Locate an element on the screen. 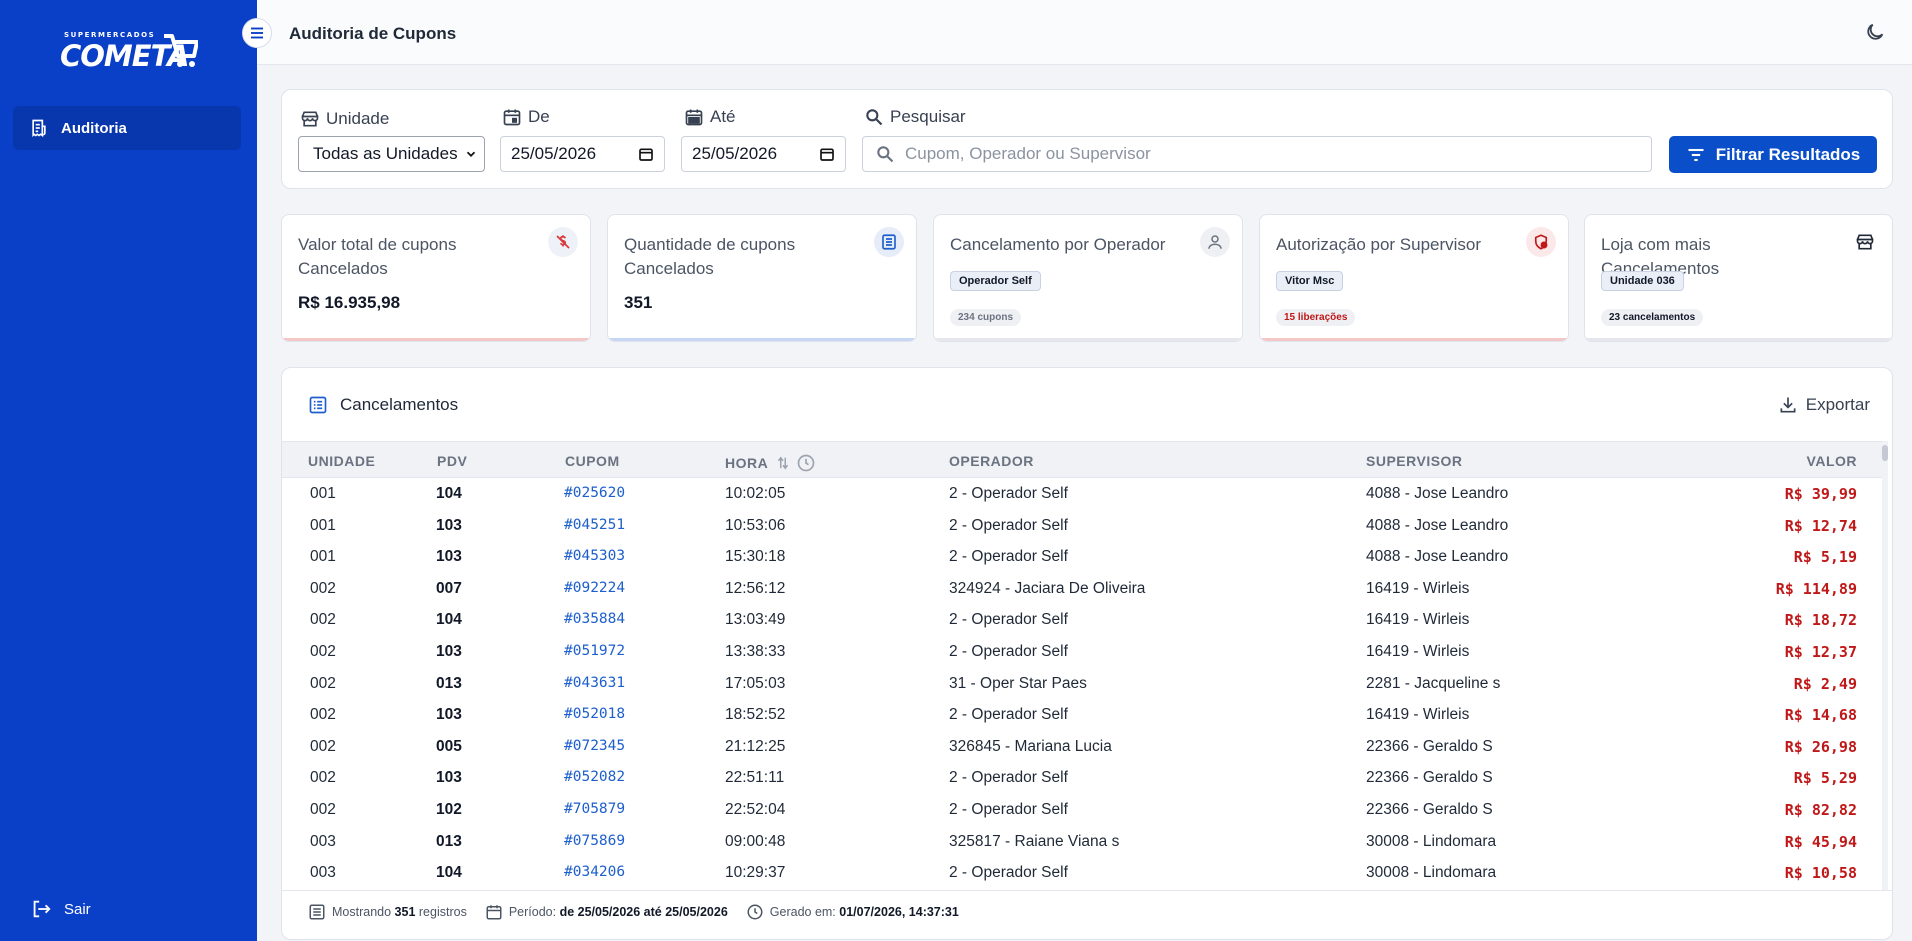 Image resolution: width=1912 pixels, height=941 pixels. user-icon is located at coordinates (1215, 242).